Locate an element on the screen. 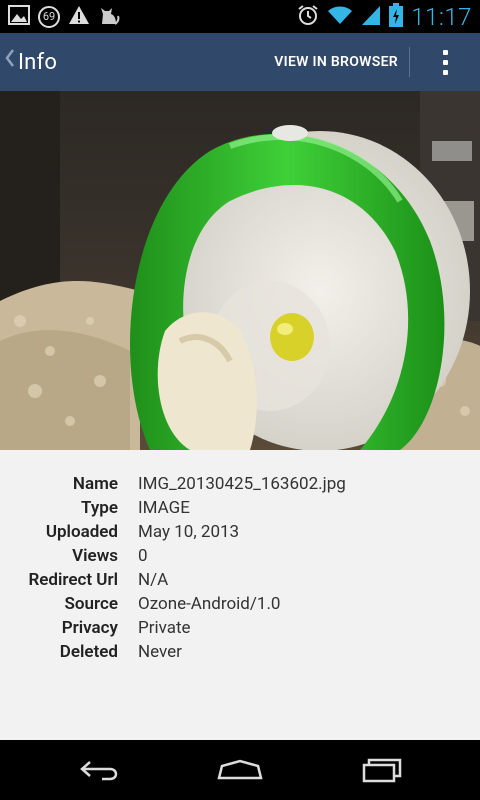 This screenshot has height=800, width=480. status-clock: 11:17 is located at coordinates (441, 16).